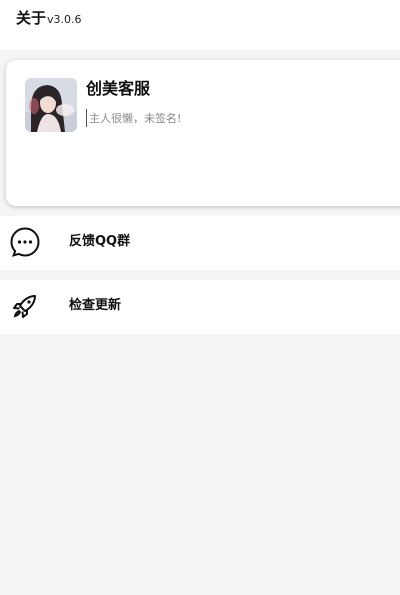 This screenshot has height=595, width=400. What do you see at coordinates (200, 307) in the screenshot?
I see `check-update-item: 检查更新` at bounding box center [200, 307].